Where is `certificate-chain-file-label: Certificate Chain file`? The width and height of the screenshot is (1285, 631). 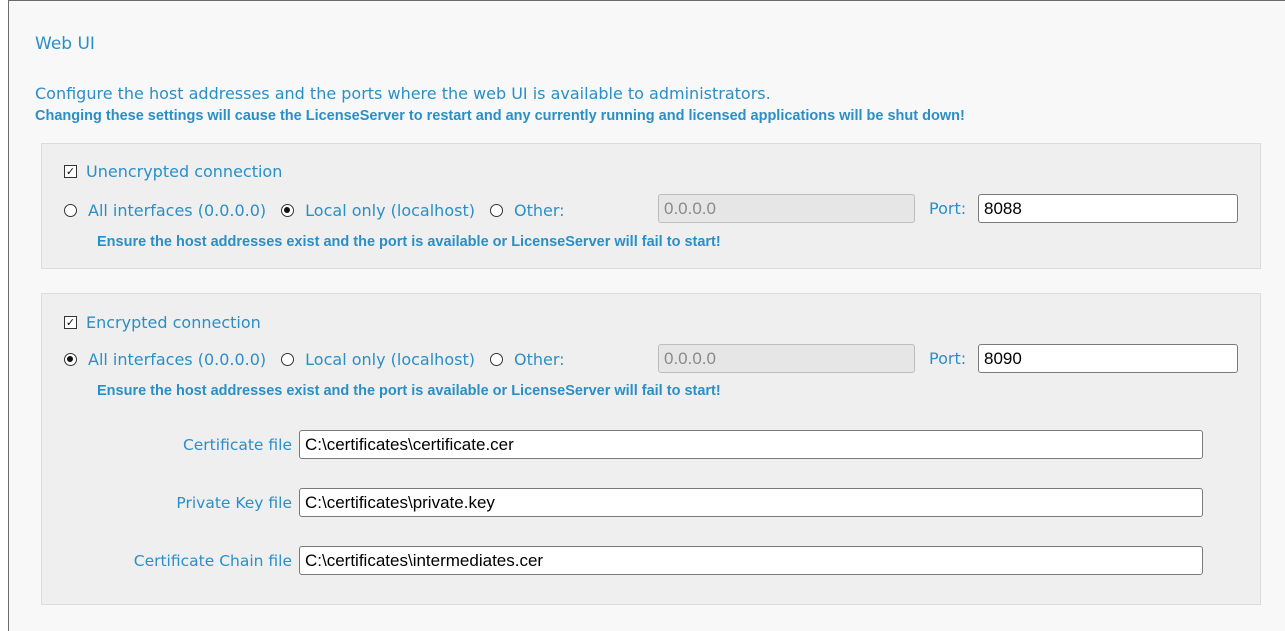 certificate-chain-file-label: Certificate Chain file is located at coordinates (212, 561).